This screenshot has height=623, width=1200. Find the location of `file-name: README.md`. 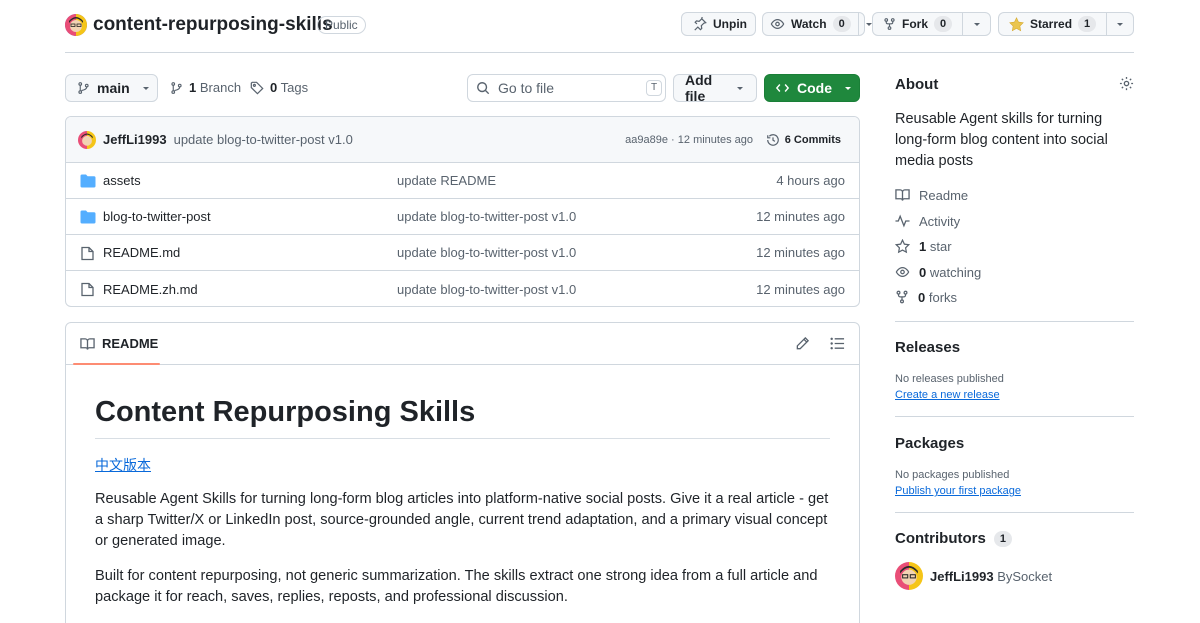

file-name: README.md is located at coordinates (141, 252).